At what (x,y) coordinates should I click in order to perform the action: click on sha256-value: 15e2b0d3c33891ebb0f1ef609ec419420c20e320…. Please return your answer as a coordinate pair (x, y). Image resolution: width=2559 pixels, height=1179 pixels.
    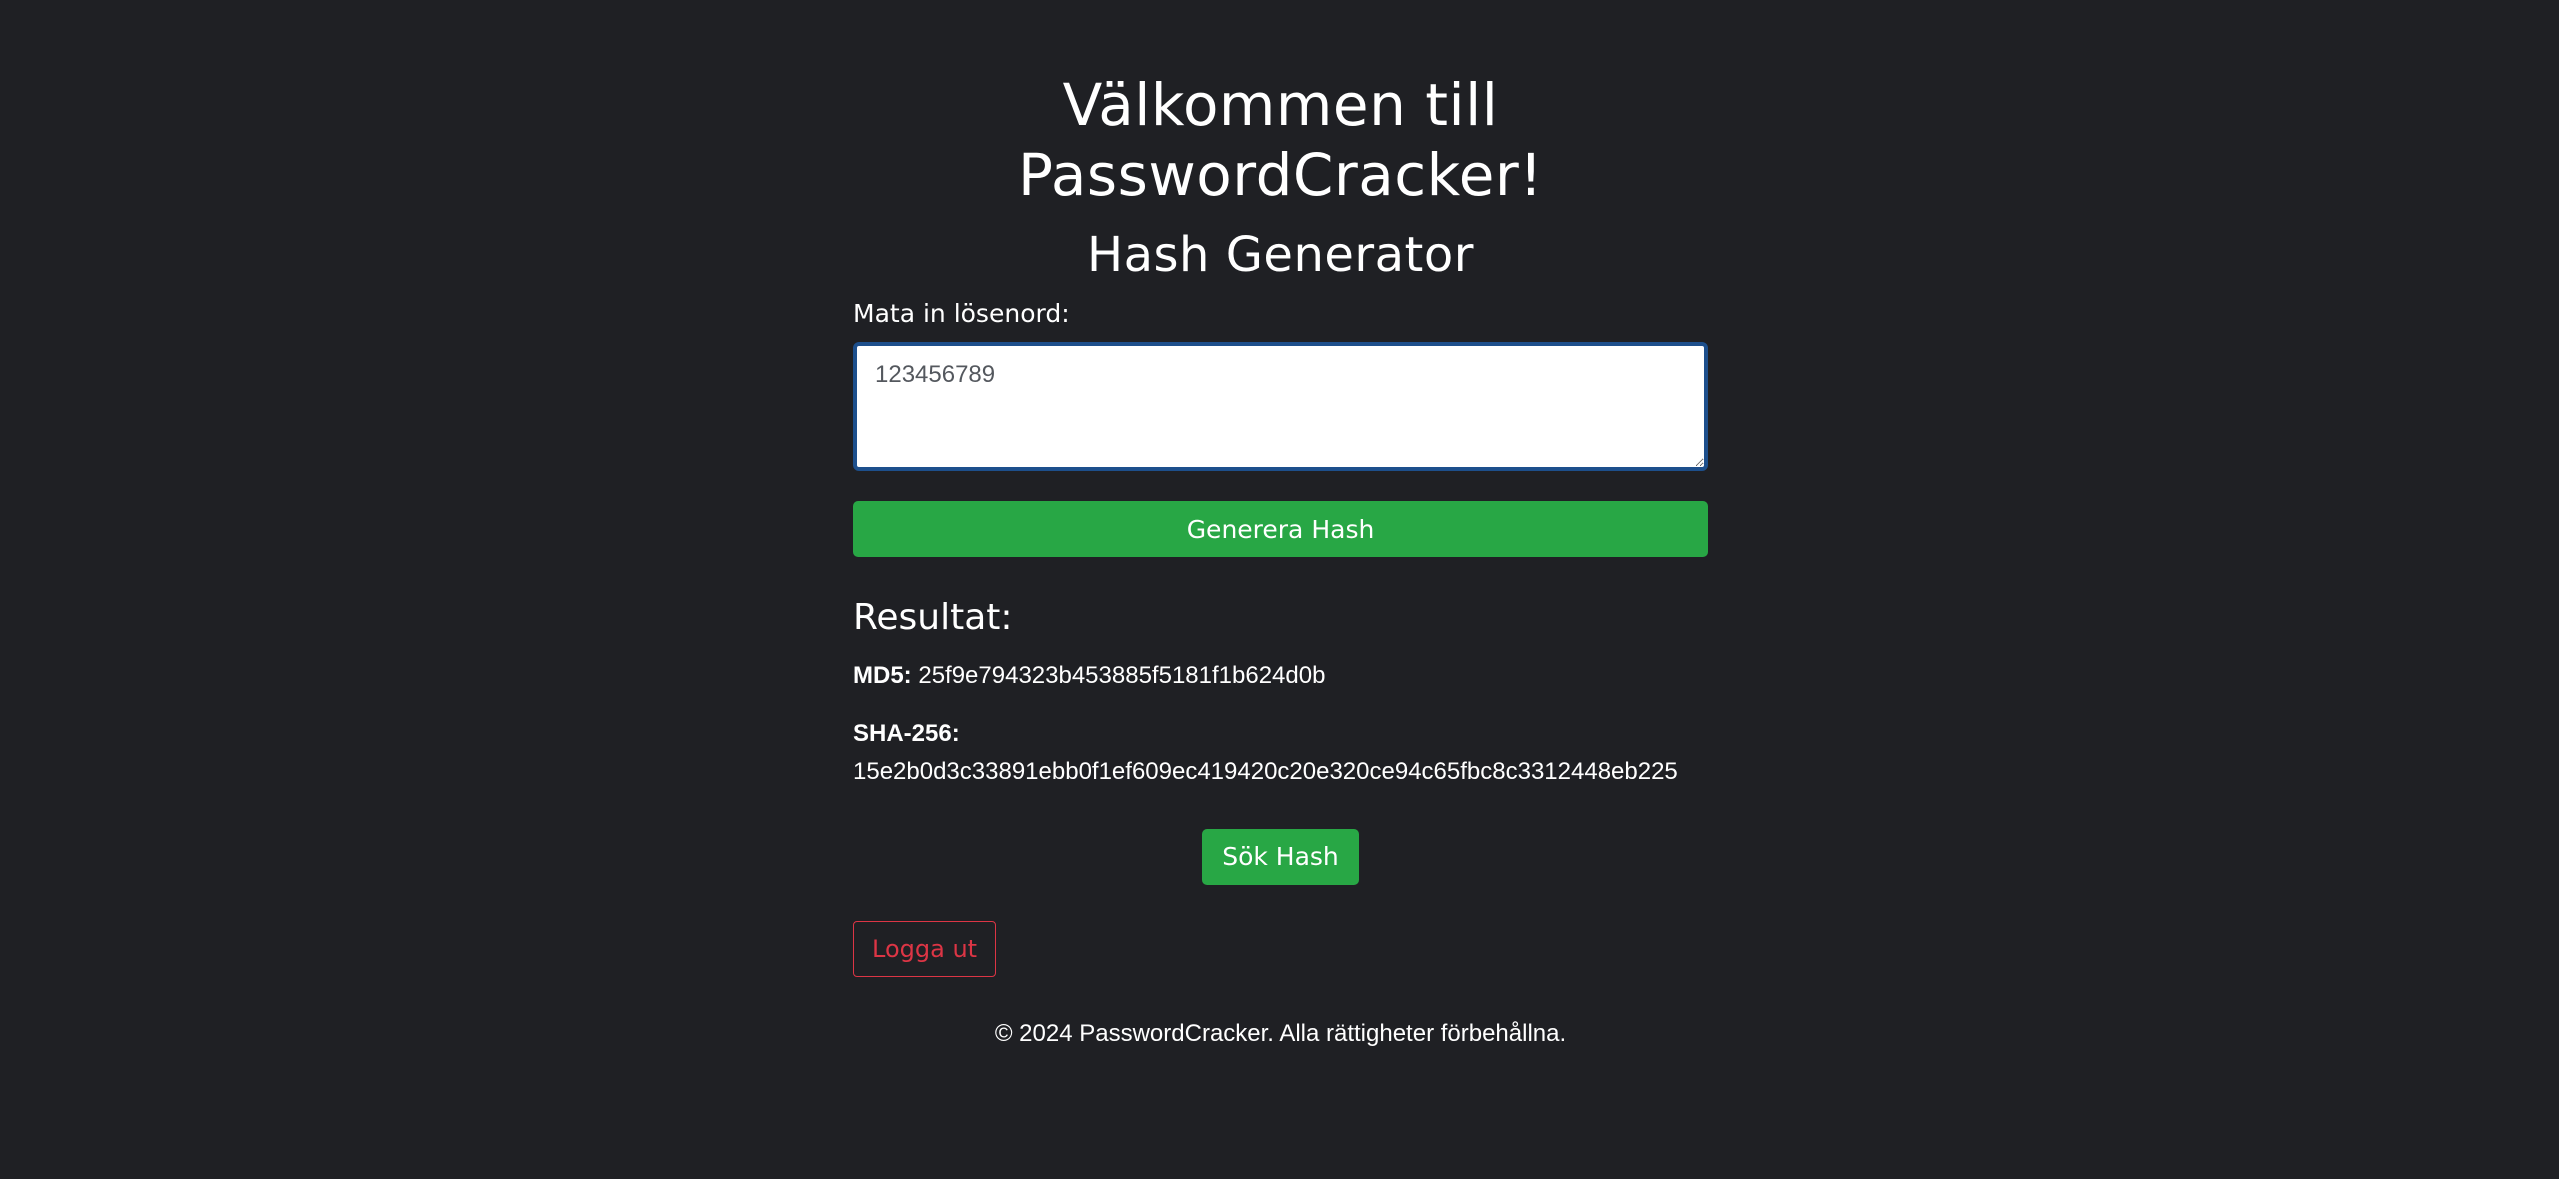
    Looking at the image, I should click on (1265, 771).